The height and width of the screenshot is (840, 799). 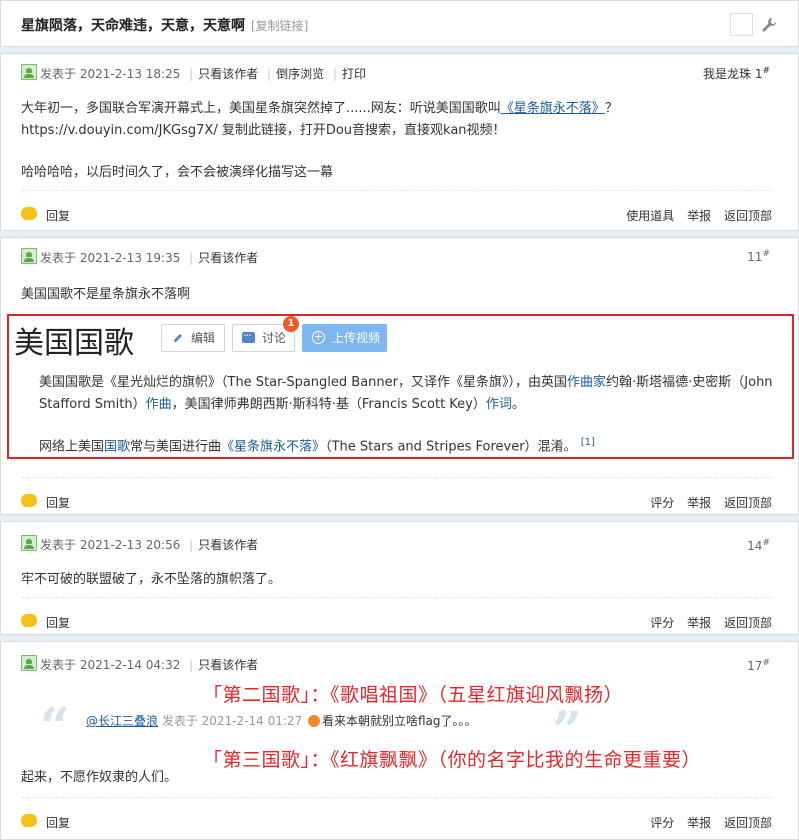 What do you see at coordinates (178, 338) in the screenshot?
I see `pencil-icon` at bounding box center [178, 338].